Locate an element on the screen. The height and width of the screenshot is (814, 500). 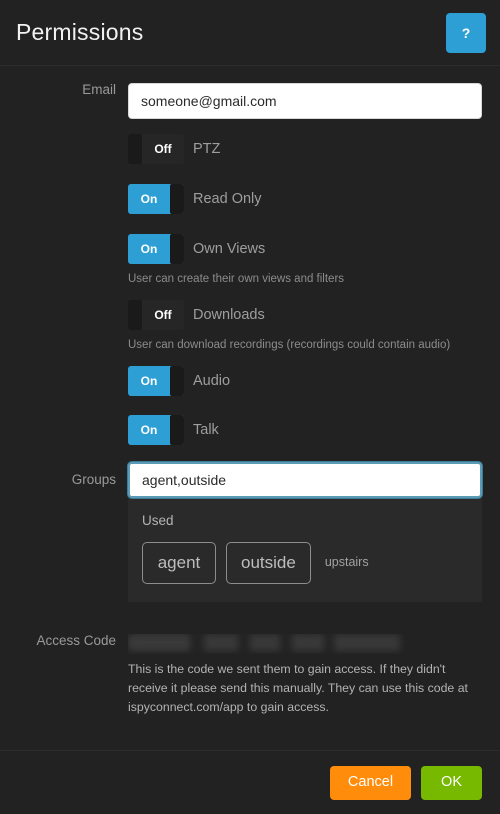
toggle-state-read-only: On is located at coordinates (149, 199).